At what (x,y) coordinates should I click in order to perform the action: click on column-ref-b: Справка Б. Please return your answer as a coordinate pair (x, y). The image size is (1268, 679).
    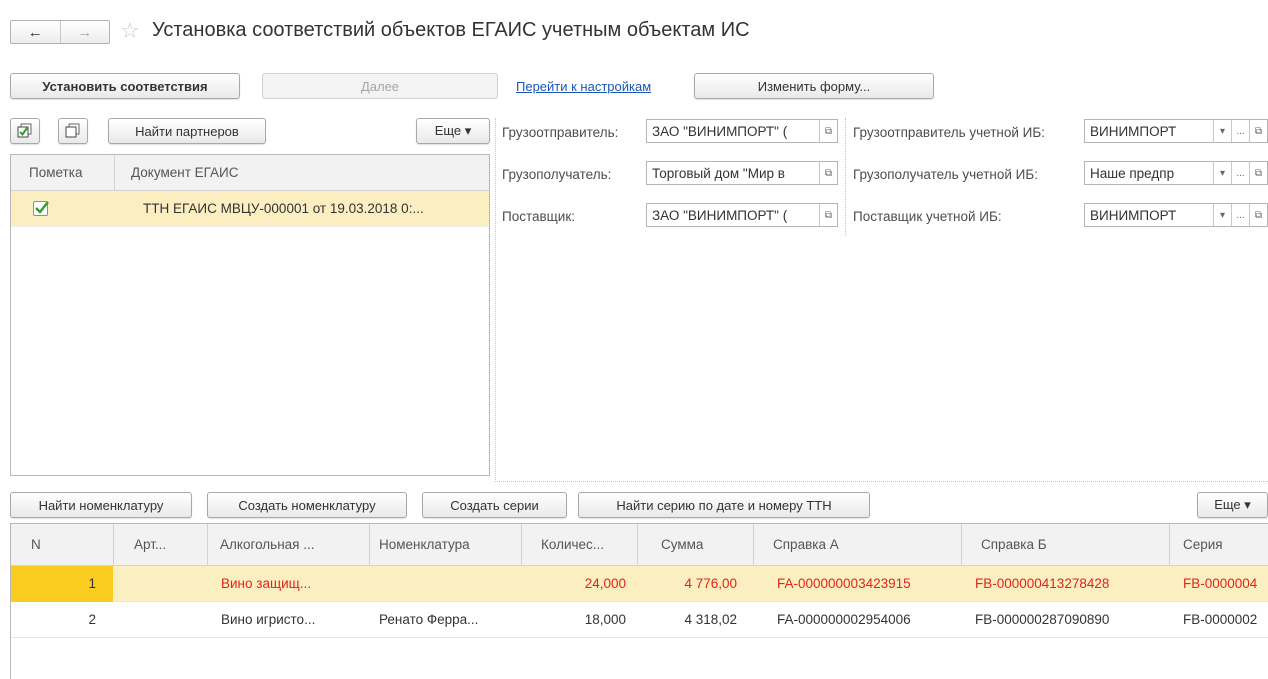
    Looking at the image, I should click on (1061, 545).